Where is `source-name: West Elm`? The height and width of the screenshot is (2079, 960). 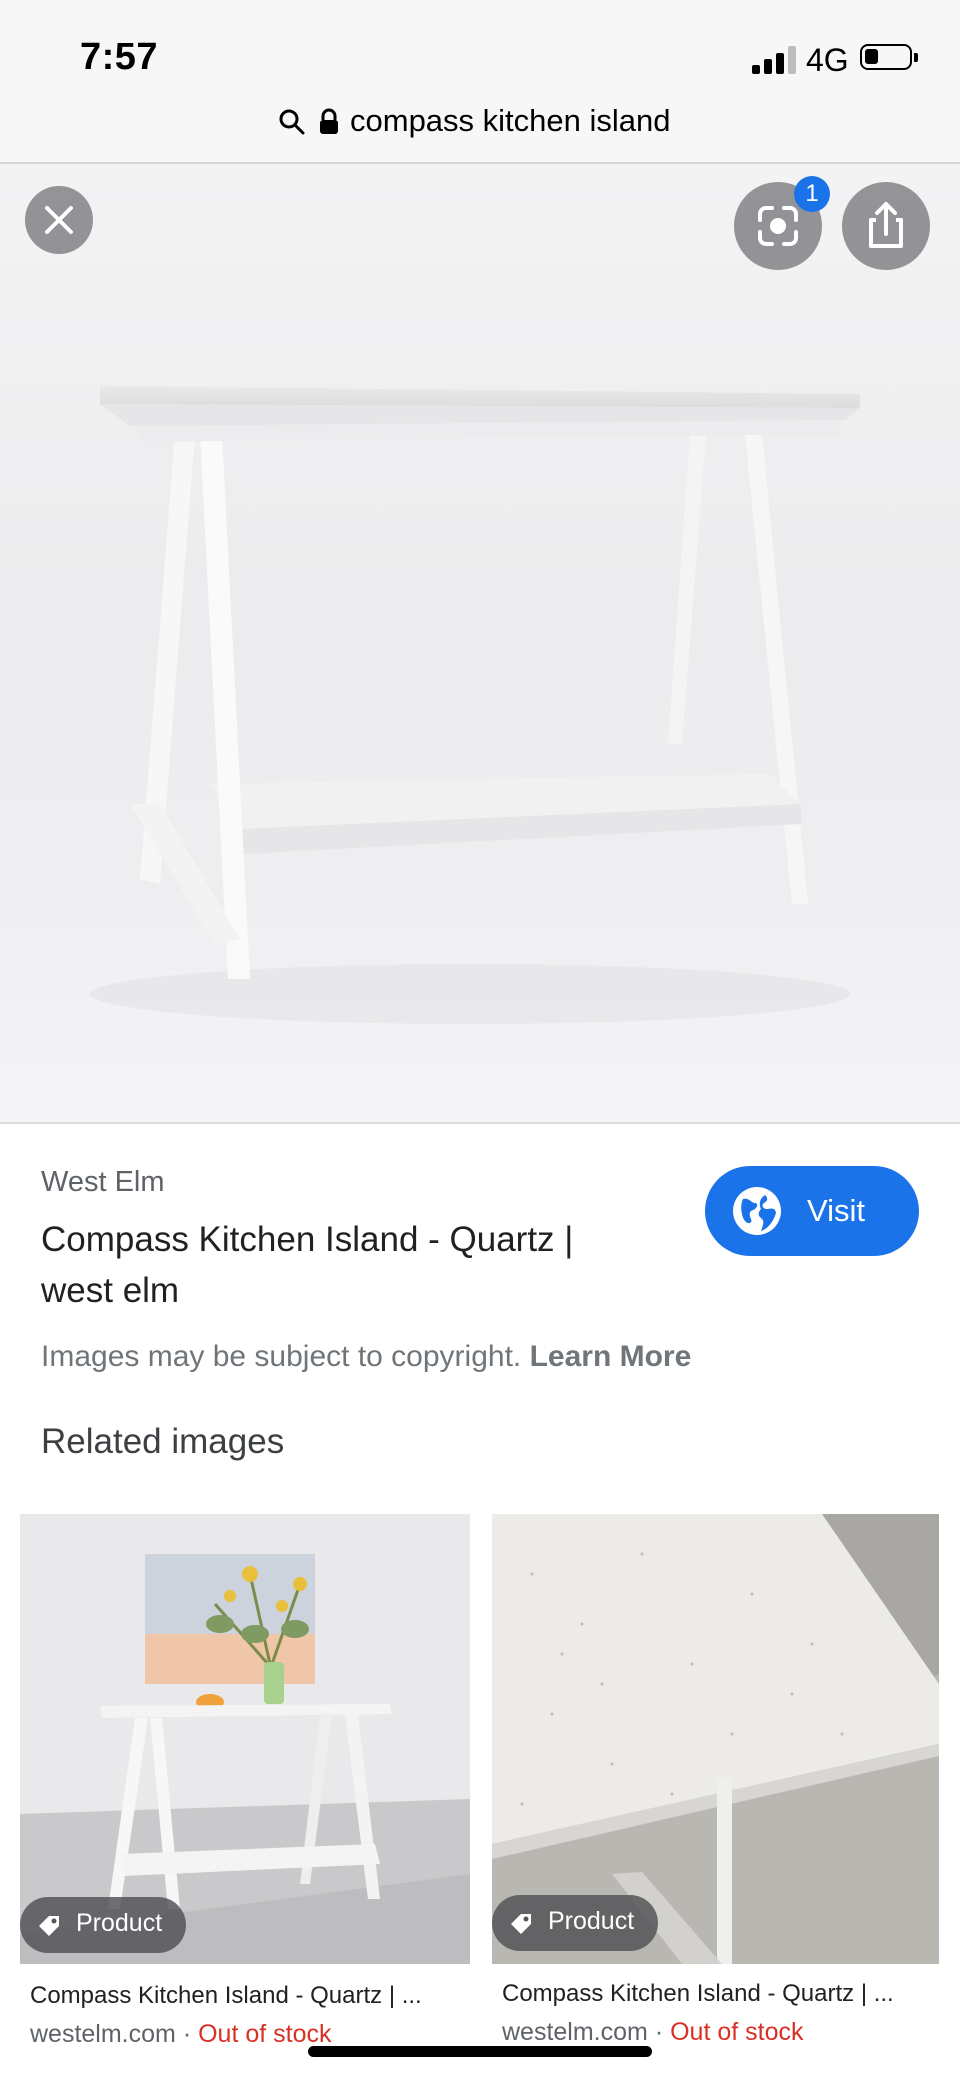 source-name: West Elm is located at coordinates (103, 1182).